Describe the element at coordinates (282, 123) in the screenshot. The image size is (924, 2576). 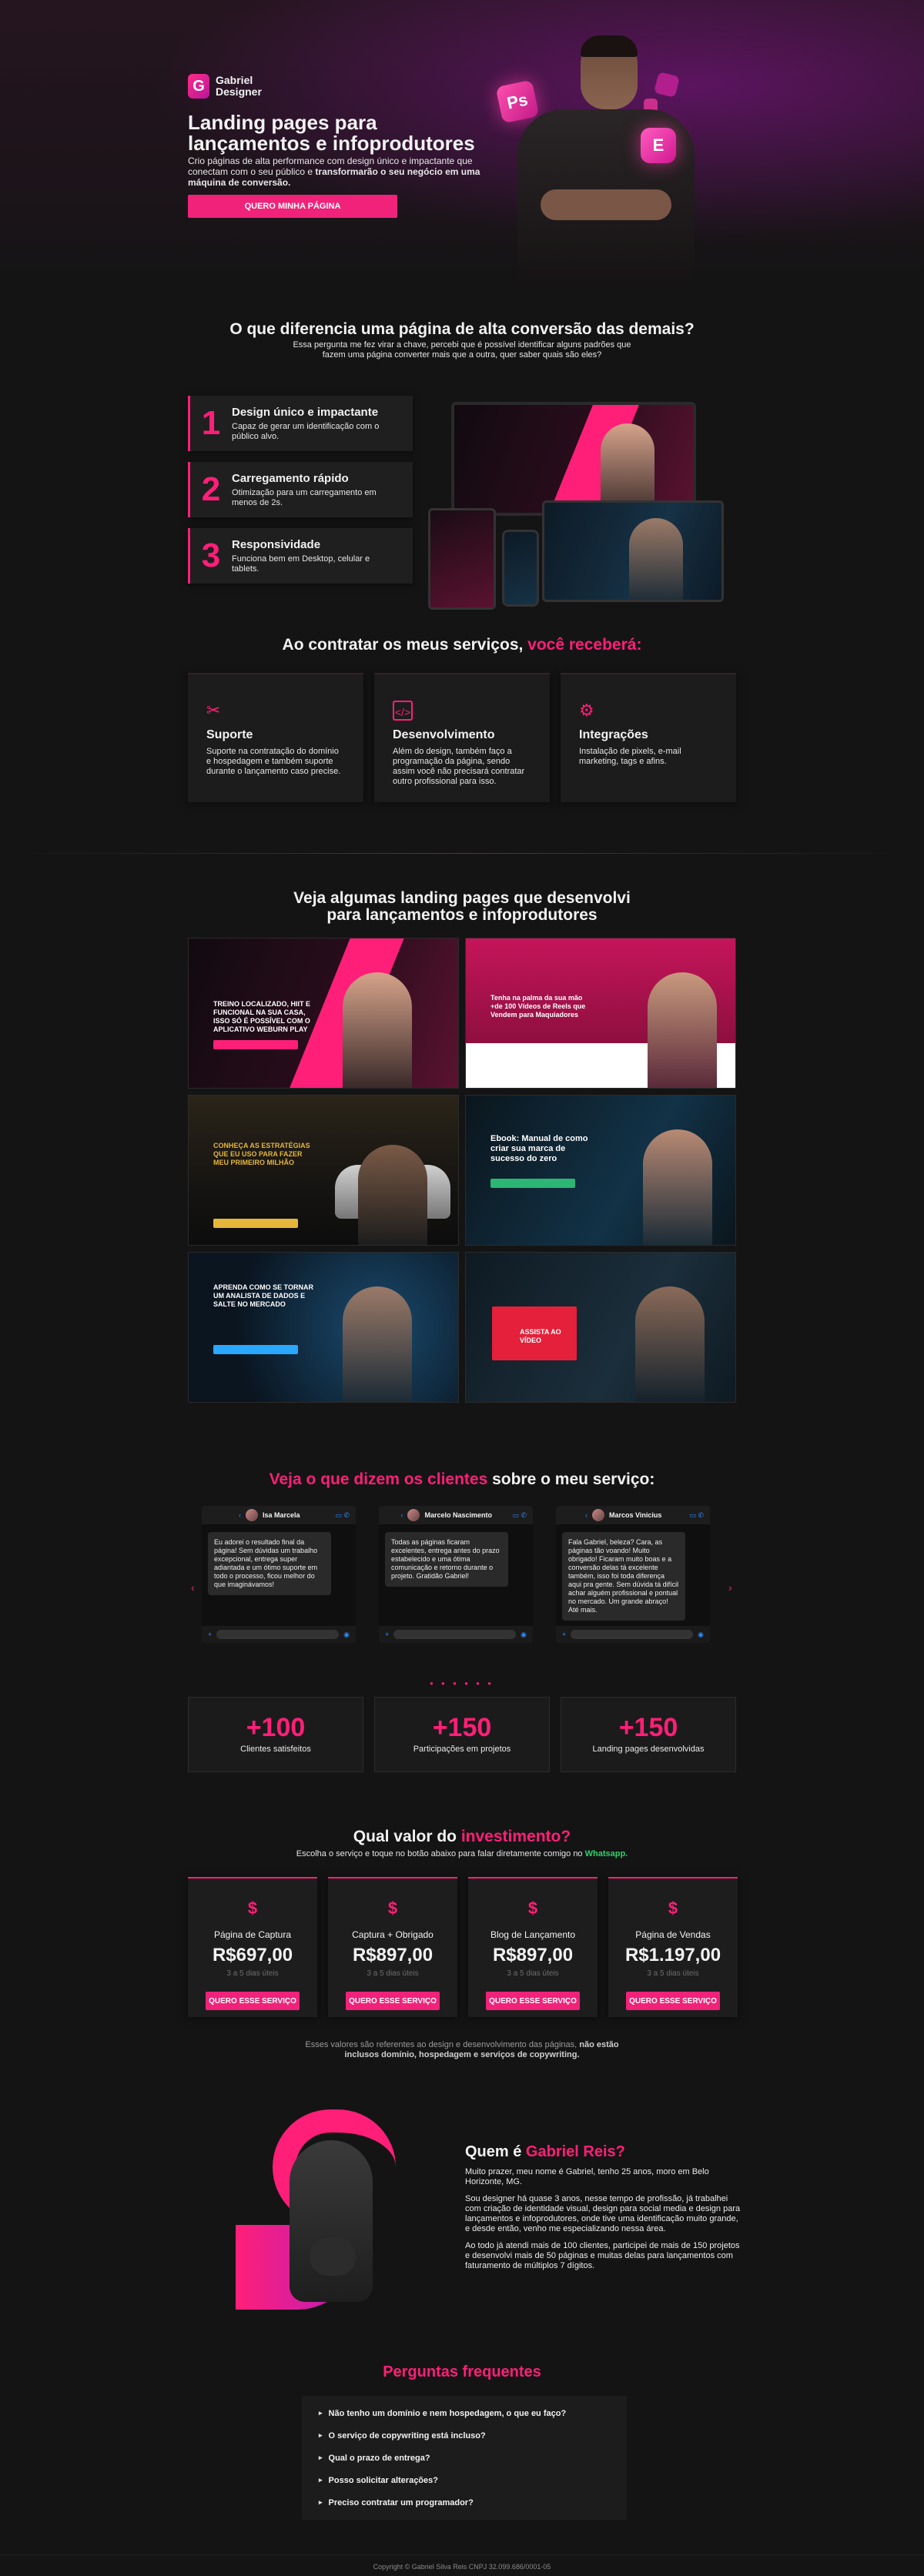
I see `hero-title-line1: Landing pages para` at that location.